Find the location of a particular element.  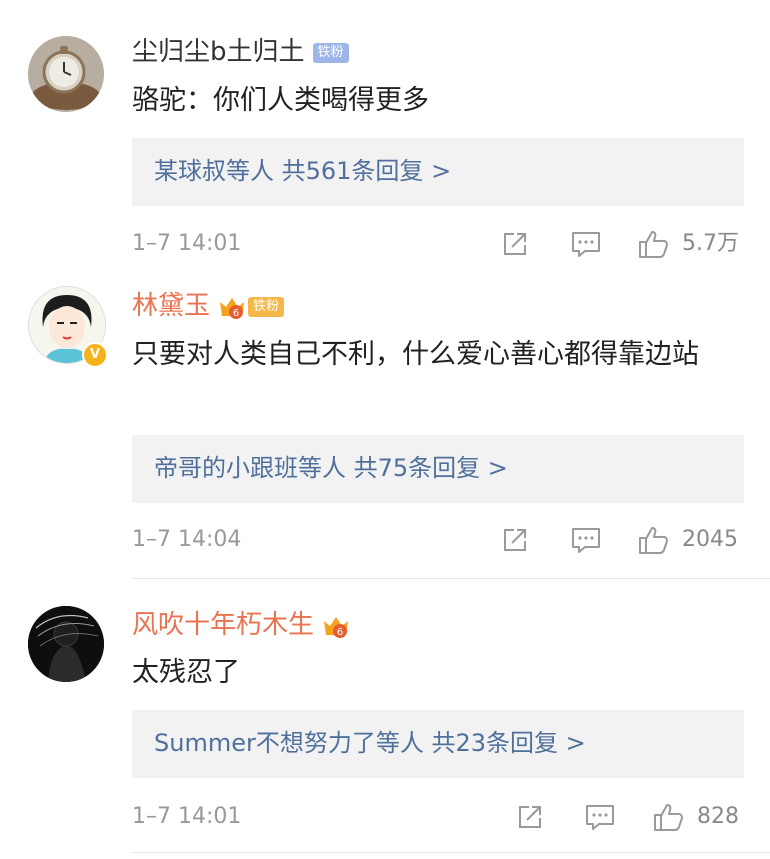

comment-text: 太残忍了 is located at coordinates (186, 672).